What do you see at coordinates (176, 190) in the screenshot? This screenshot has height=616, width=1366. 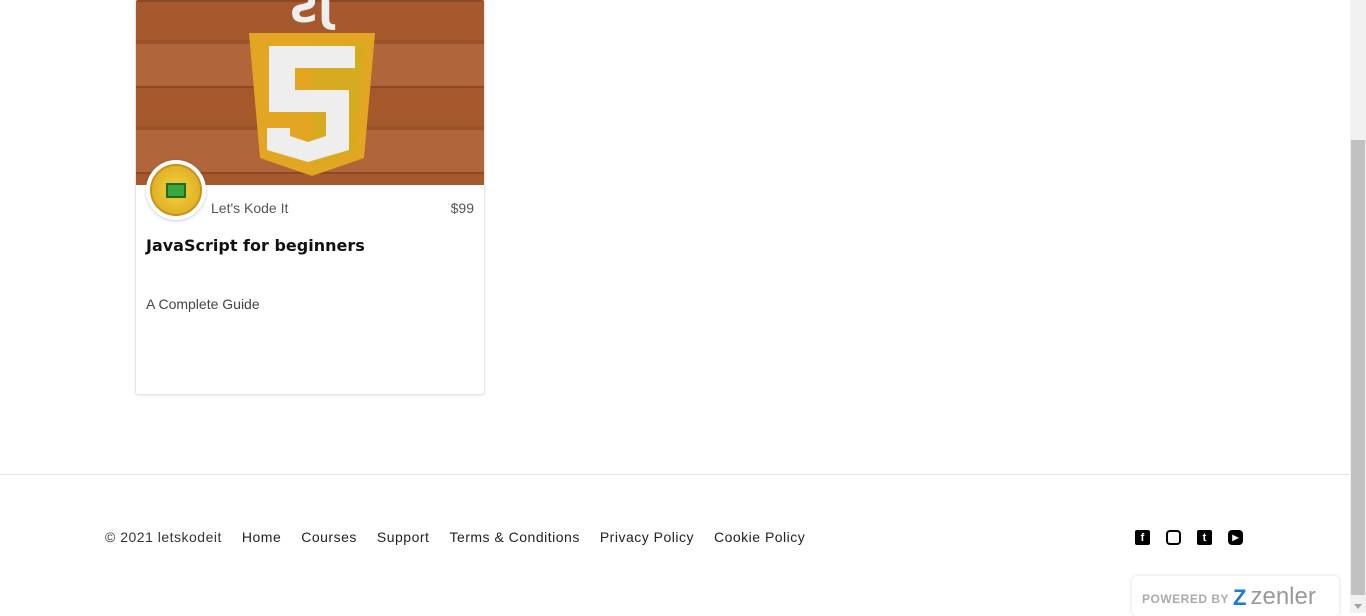 I see `author-avatar` at bounding box center [176, 190].